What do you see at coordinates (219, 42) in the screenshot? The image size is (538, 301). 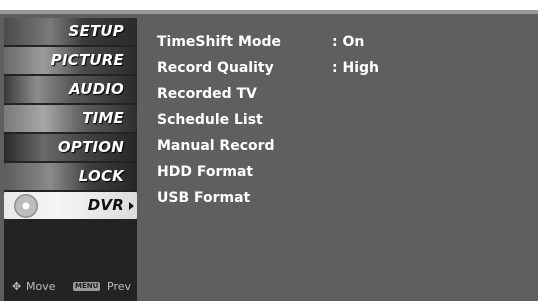 I see `item-name: TimeShift Mode` at bounding box center [219, 42].